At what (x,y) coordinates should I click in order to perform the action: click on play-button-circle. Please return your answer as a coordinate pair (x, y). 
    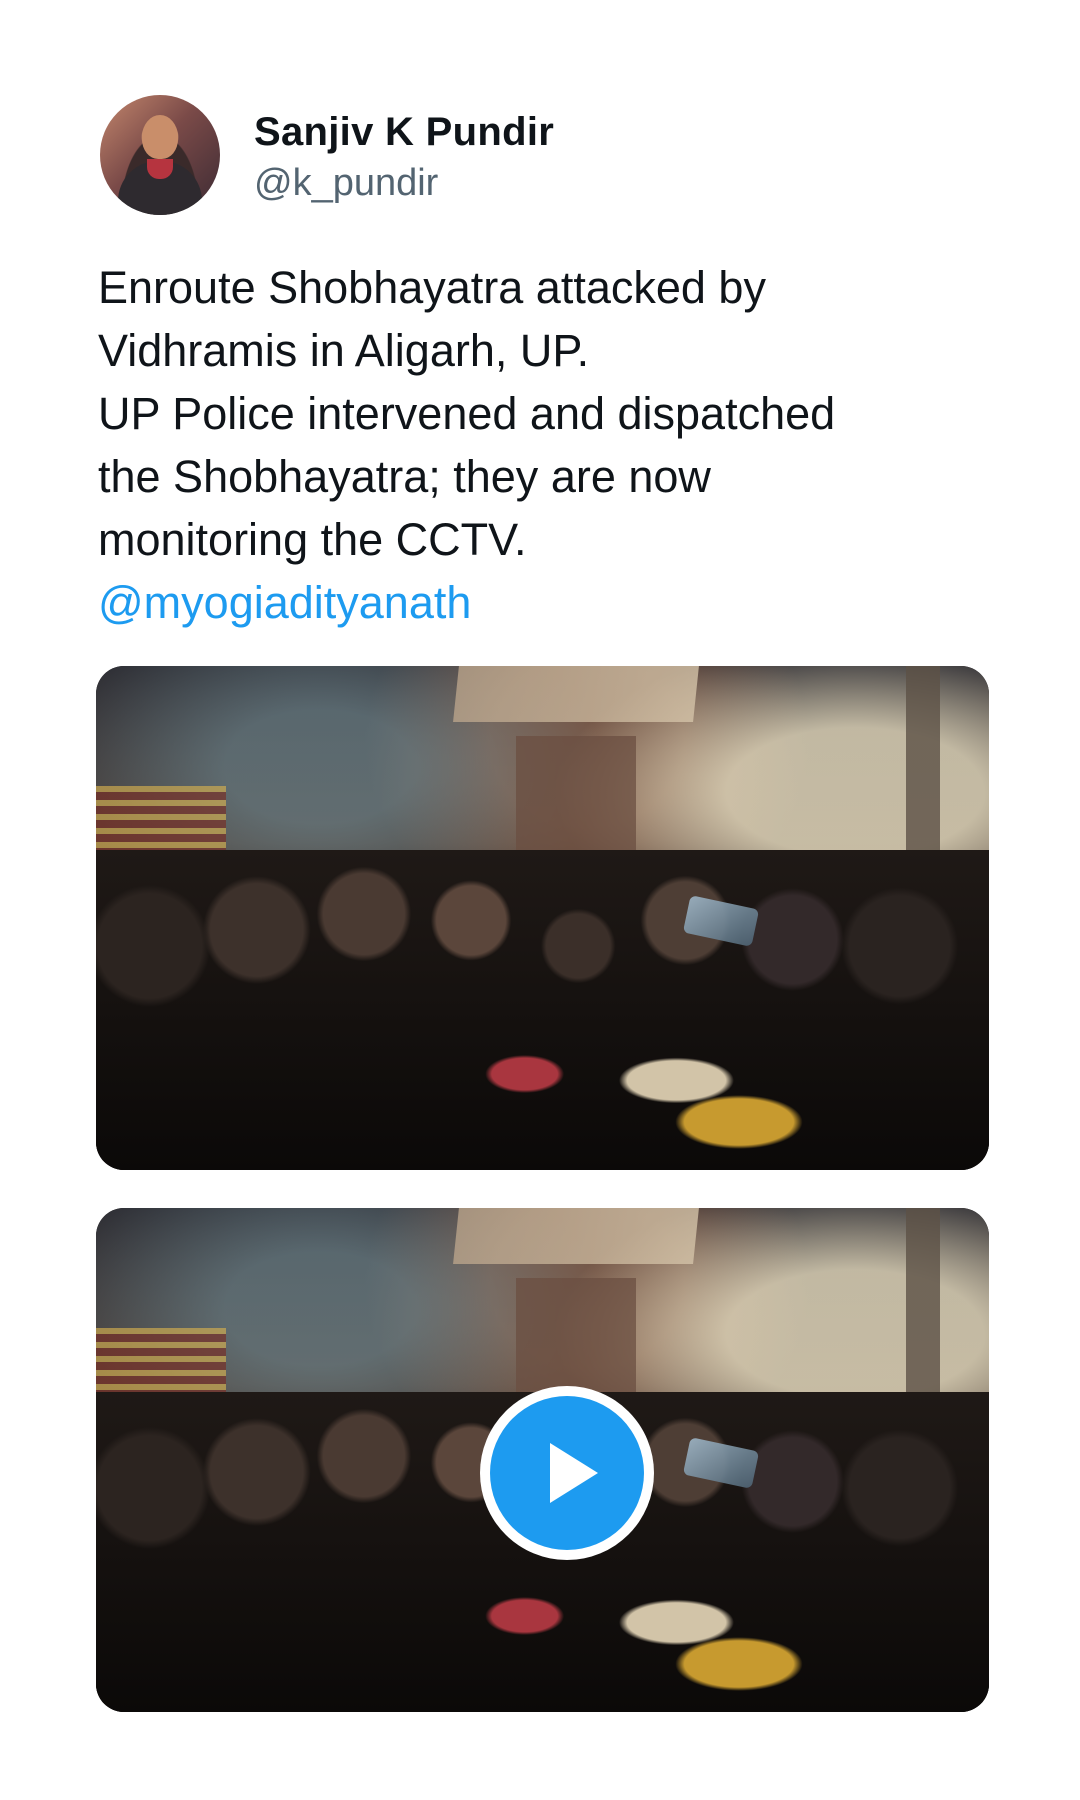
    Looking at the image, I should click on (567, 1473).